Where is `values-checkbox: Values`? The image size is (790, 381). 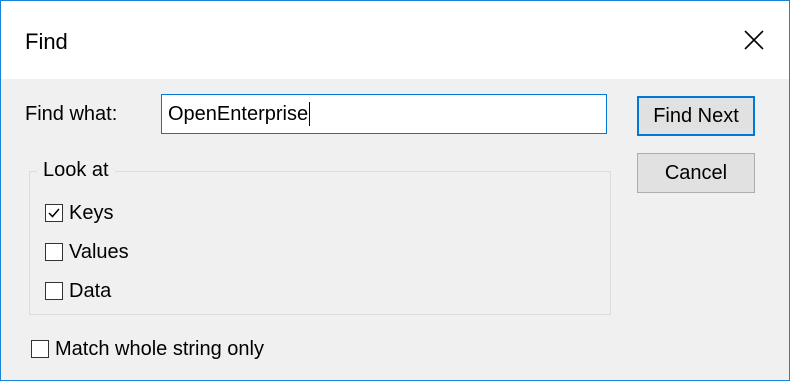 values-checkbox: Values is located at coordinates (87, 252).